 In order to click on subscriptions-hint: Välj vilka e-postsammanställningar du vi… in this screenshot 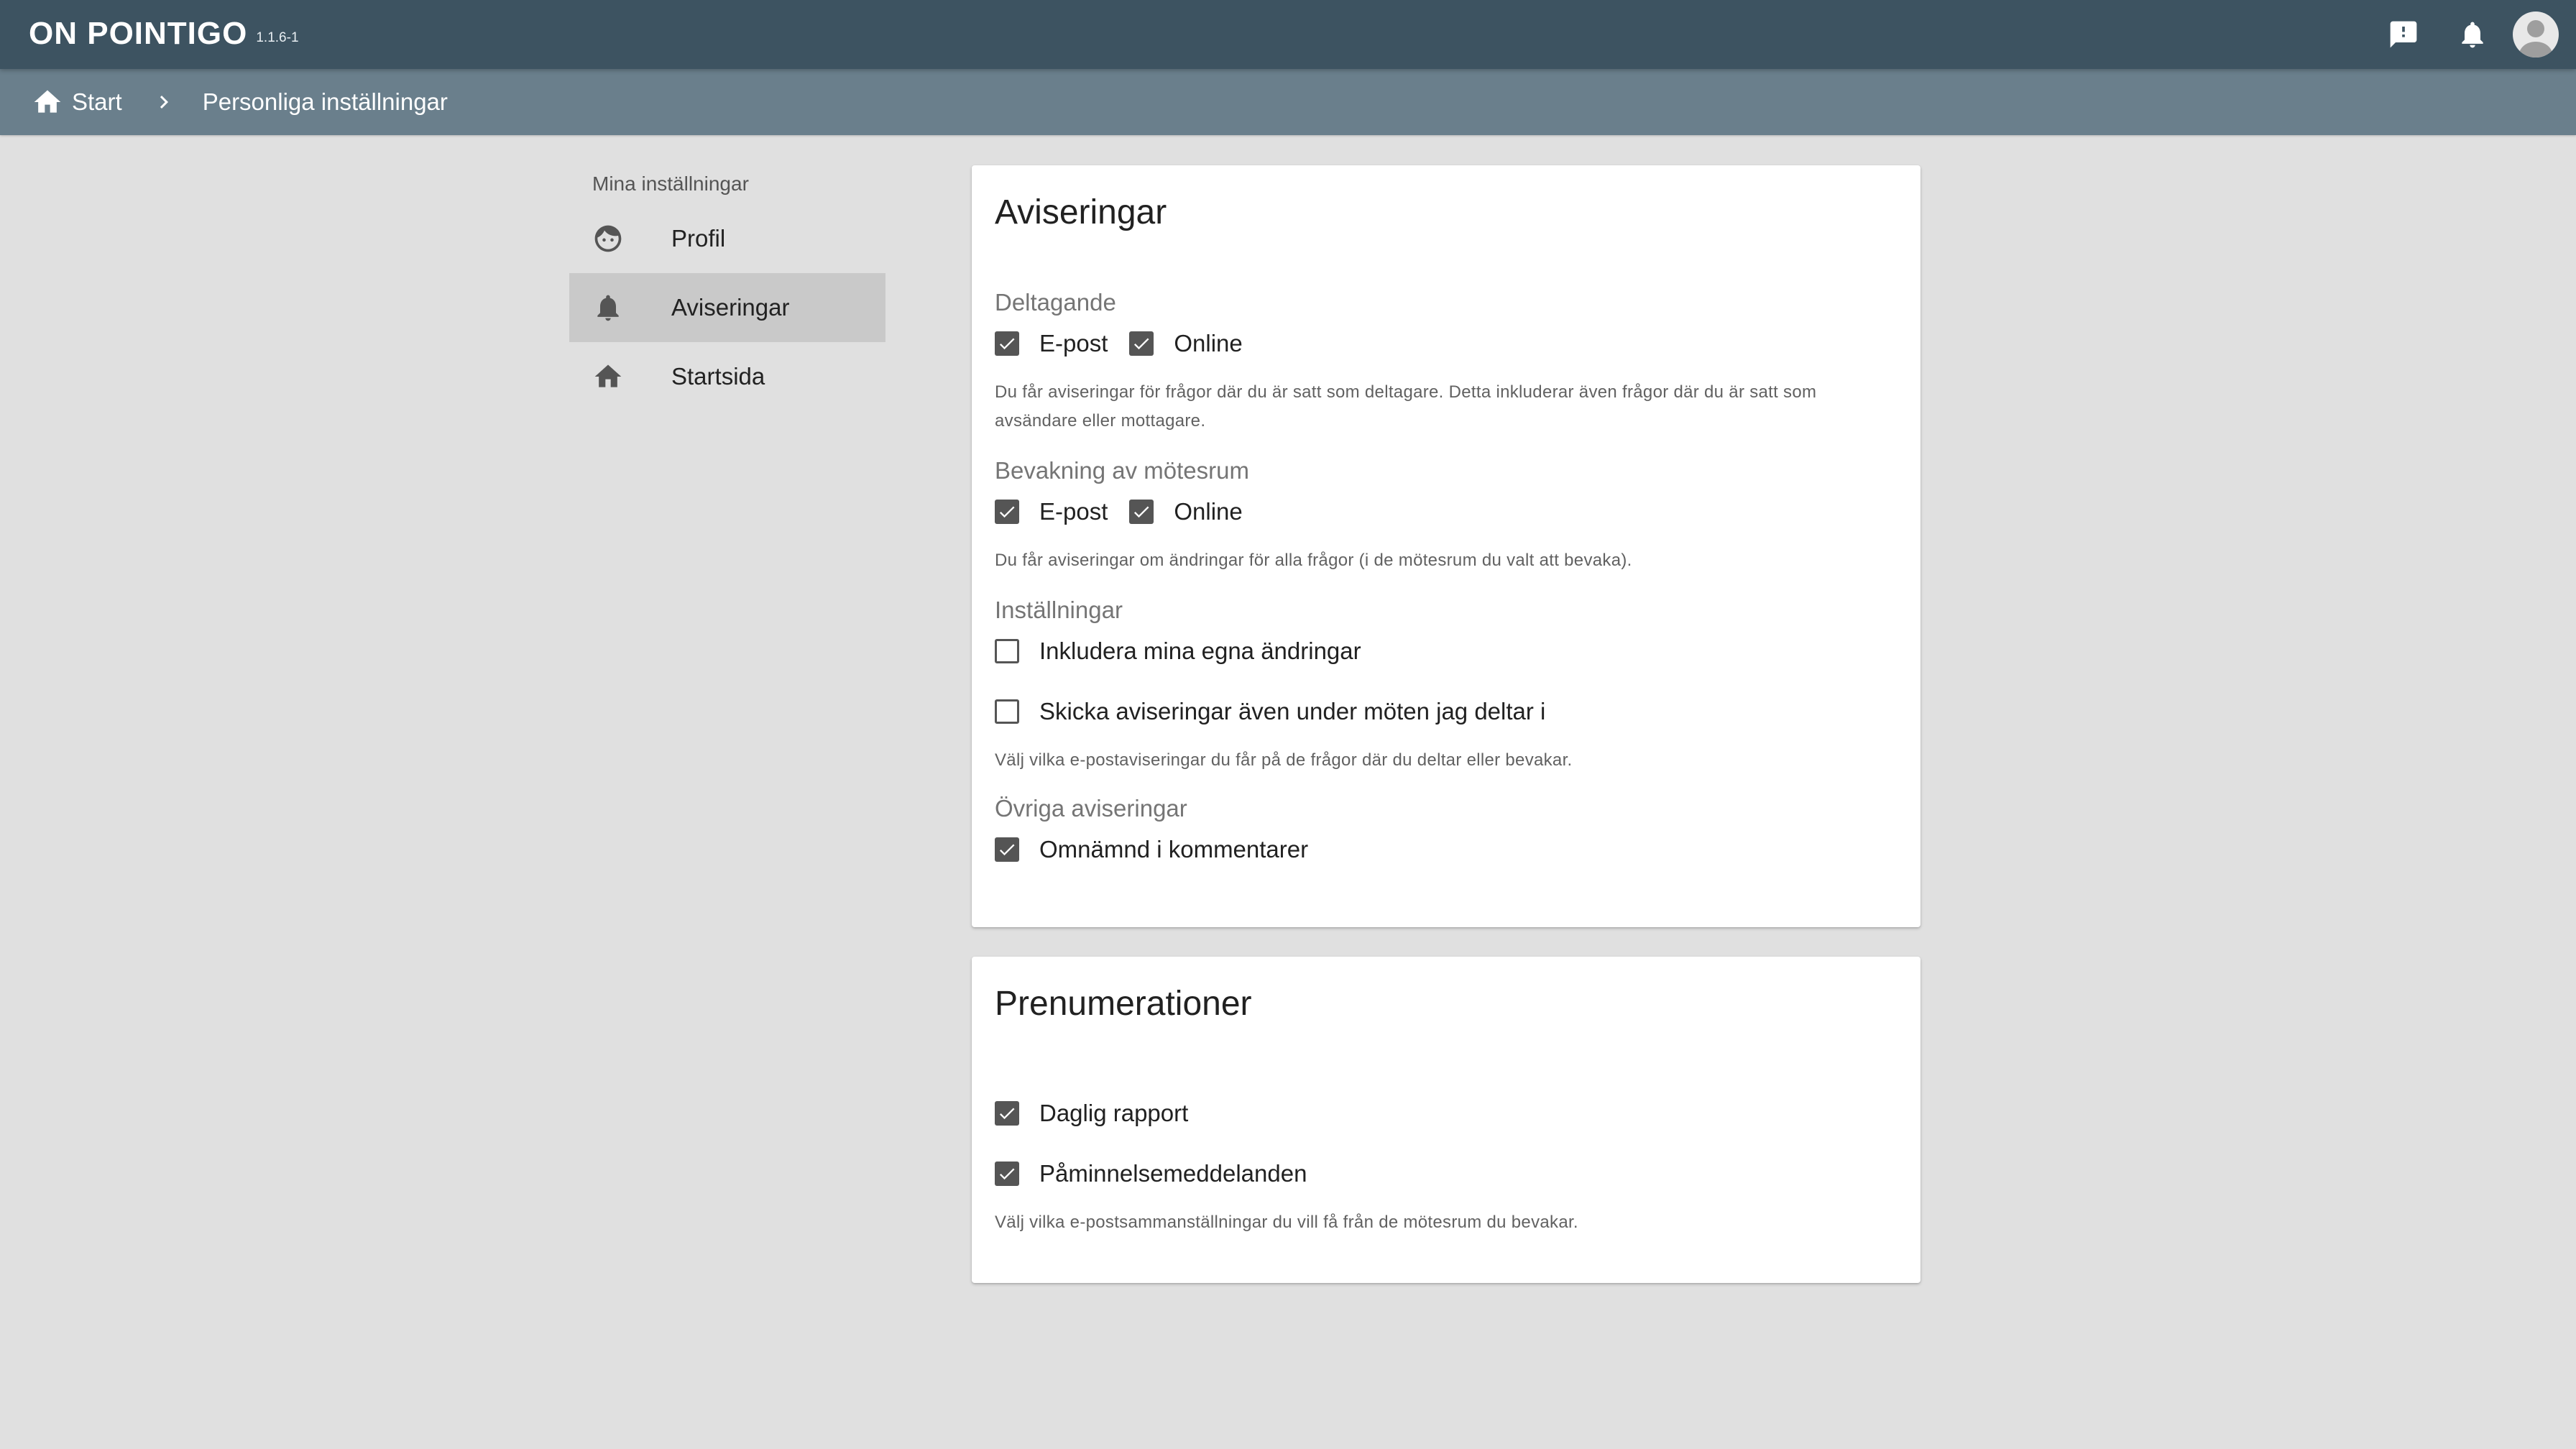, I will do `click(1286, 1222)`.